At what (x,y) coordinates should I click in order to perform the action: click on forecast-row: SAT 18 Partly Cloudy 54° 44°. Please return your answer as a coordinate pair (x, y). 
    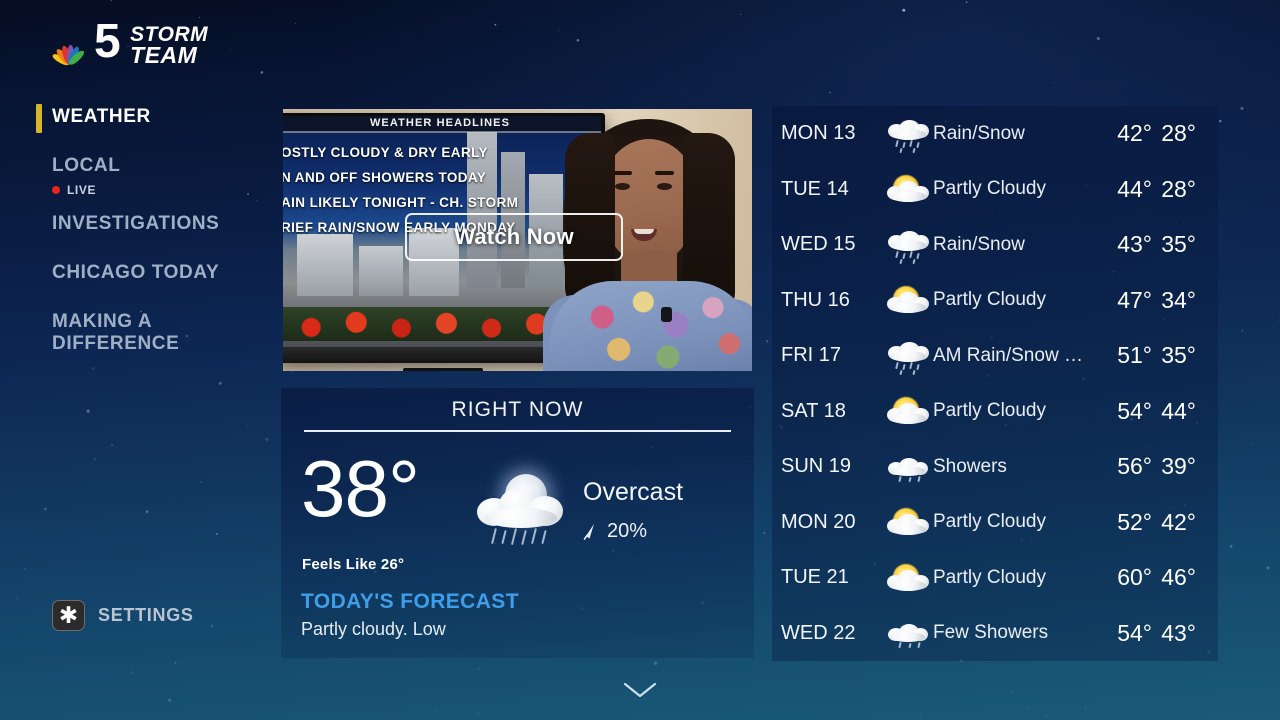
    Looking at the image, I should click on (995, 412).